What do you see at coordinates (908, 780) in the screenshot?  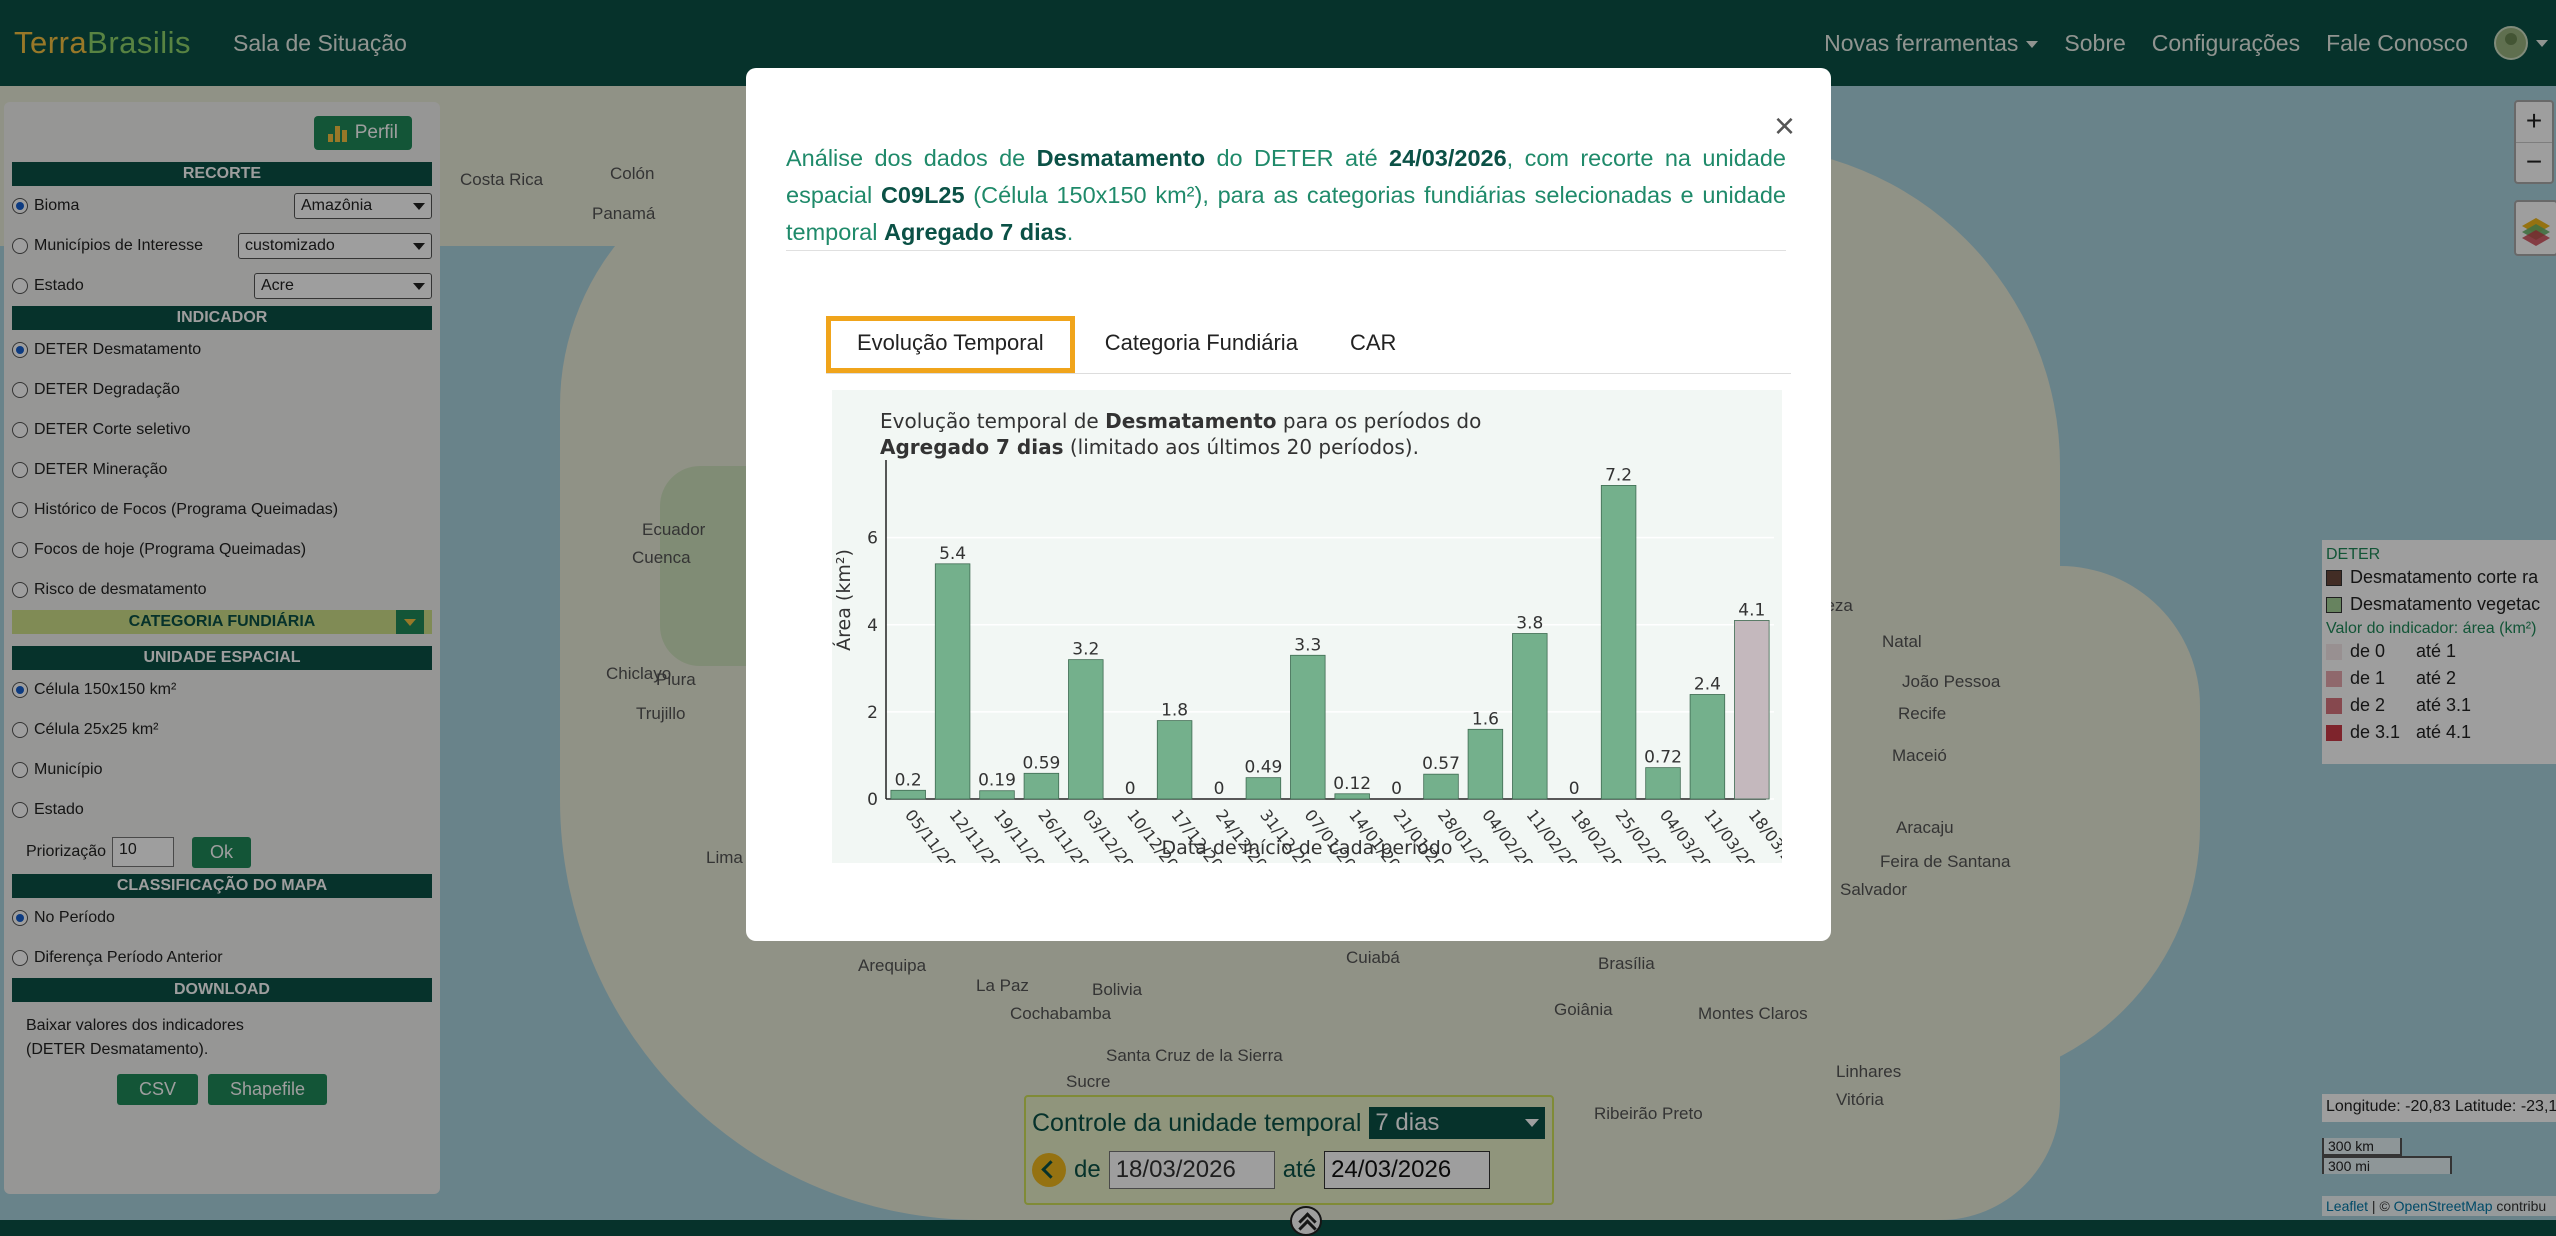 I see `bar-value-label: 0.2` at bounding box center [908, 780].